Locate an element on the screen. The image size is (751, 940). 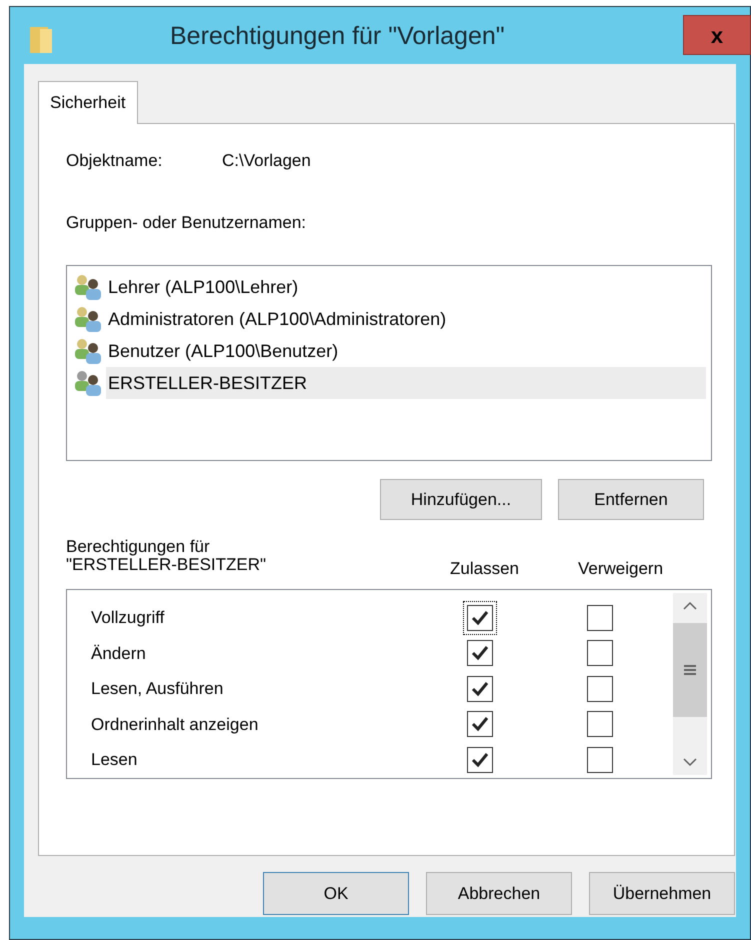
ok-button: OK is located at coordinates (336, 893).